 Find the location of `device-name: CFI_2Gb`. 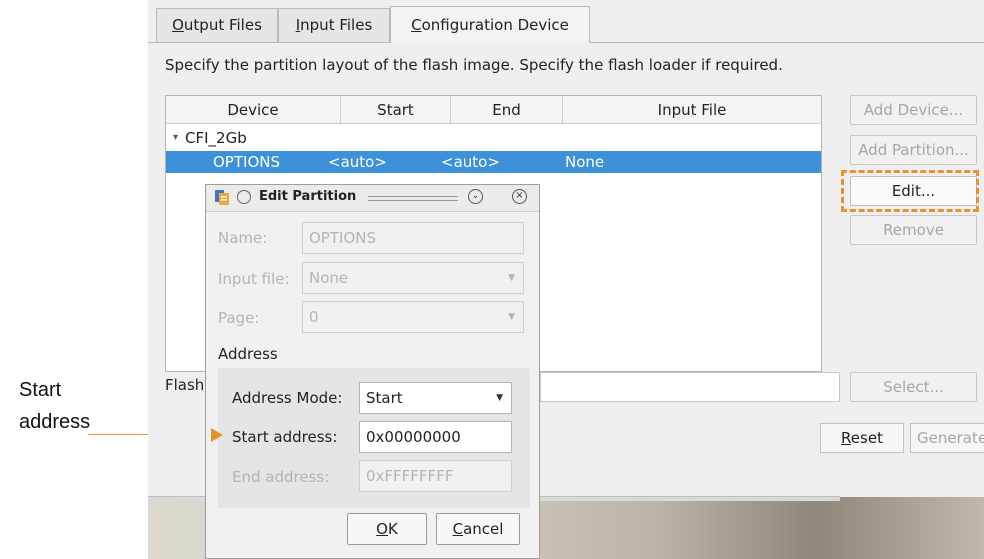

device-name: CFI_2Gb is located at coordinates (216, 138).